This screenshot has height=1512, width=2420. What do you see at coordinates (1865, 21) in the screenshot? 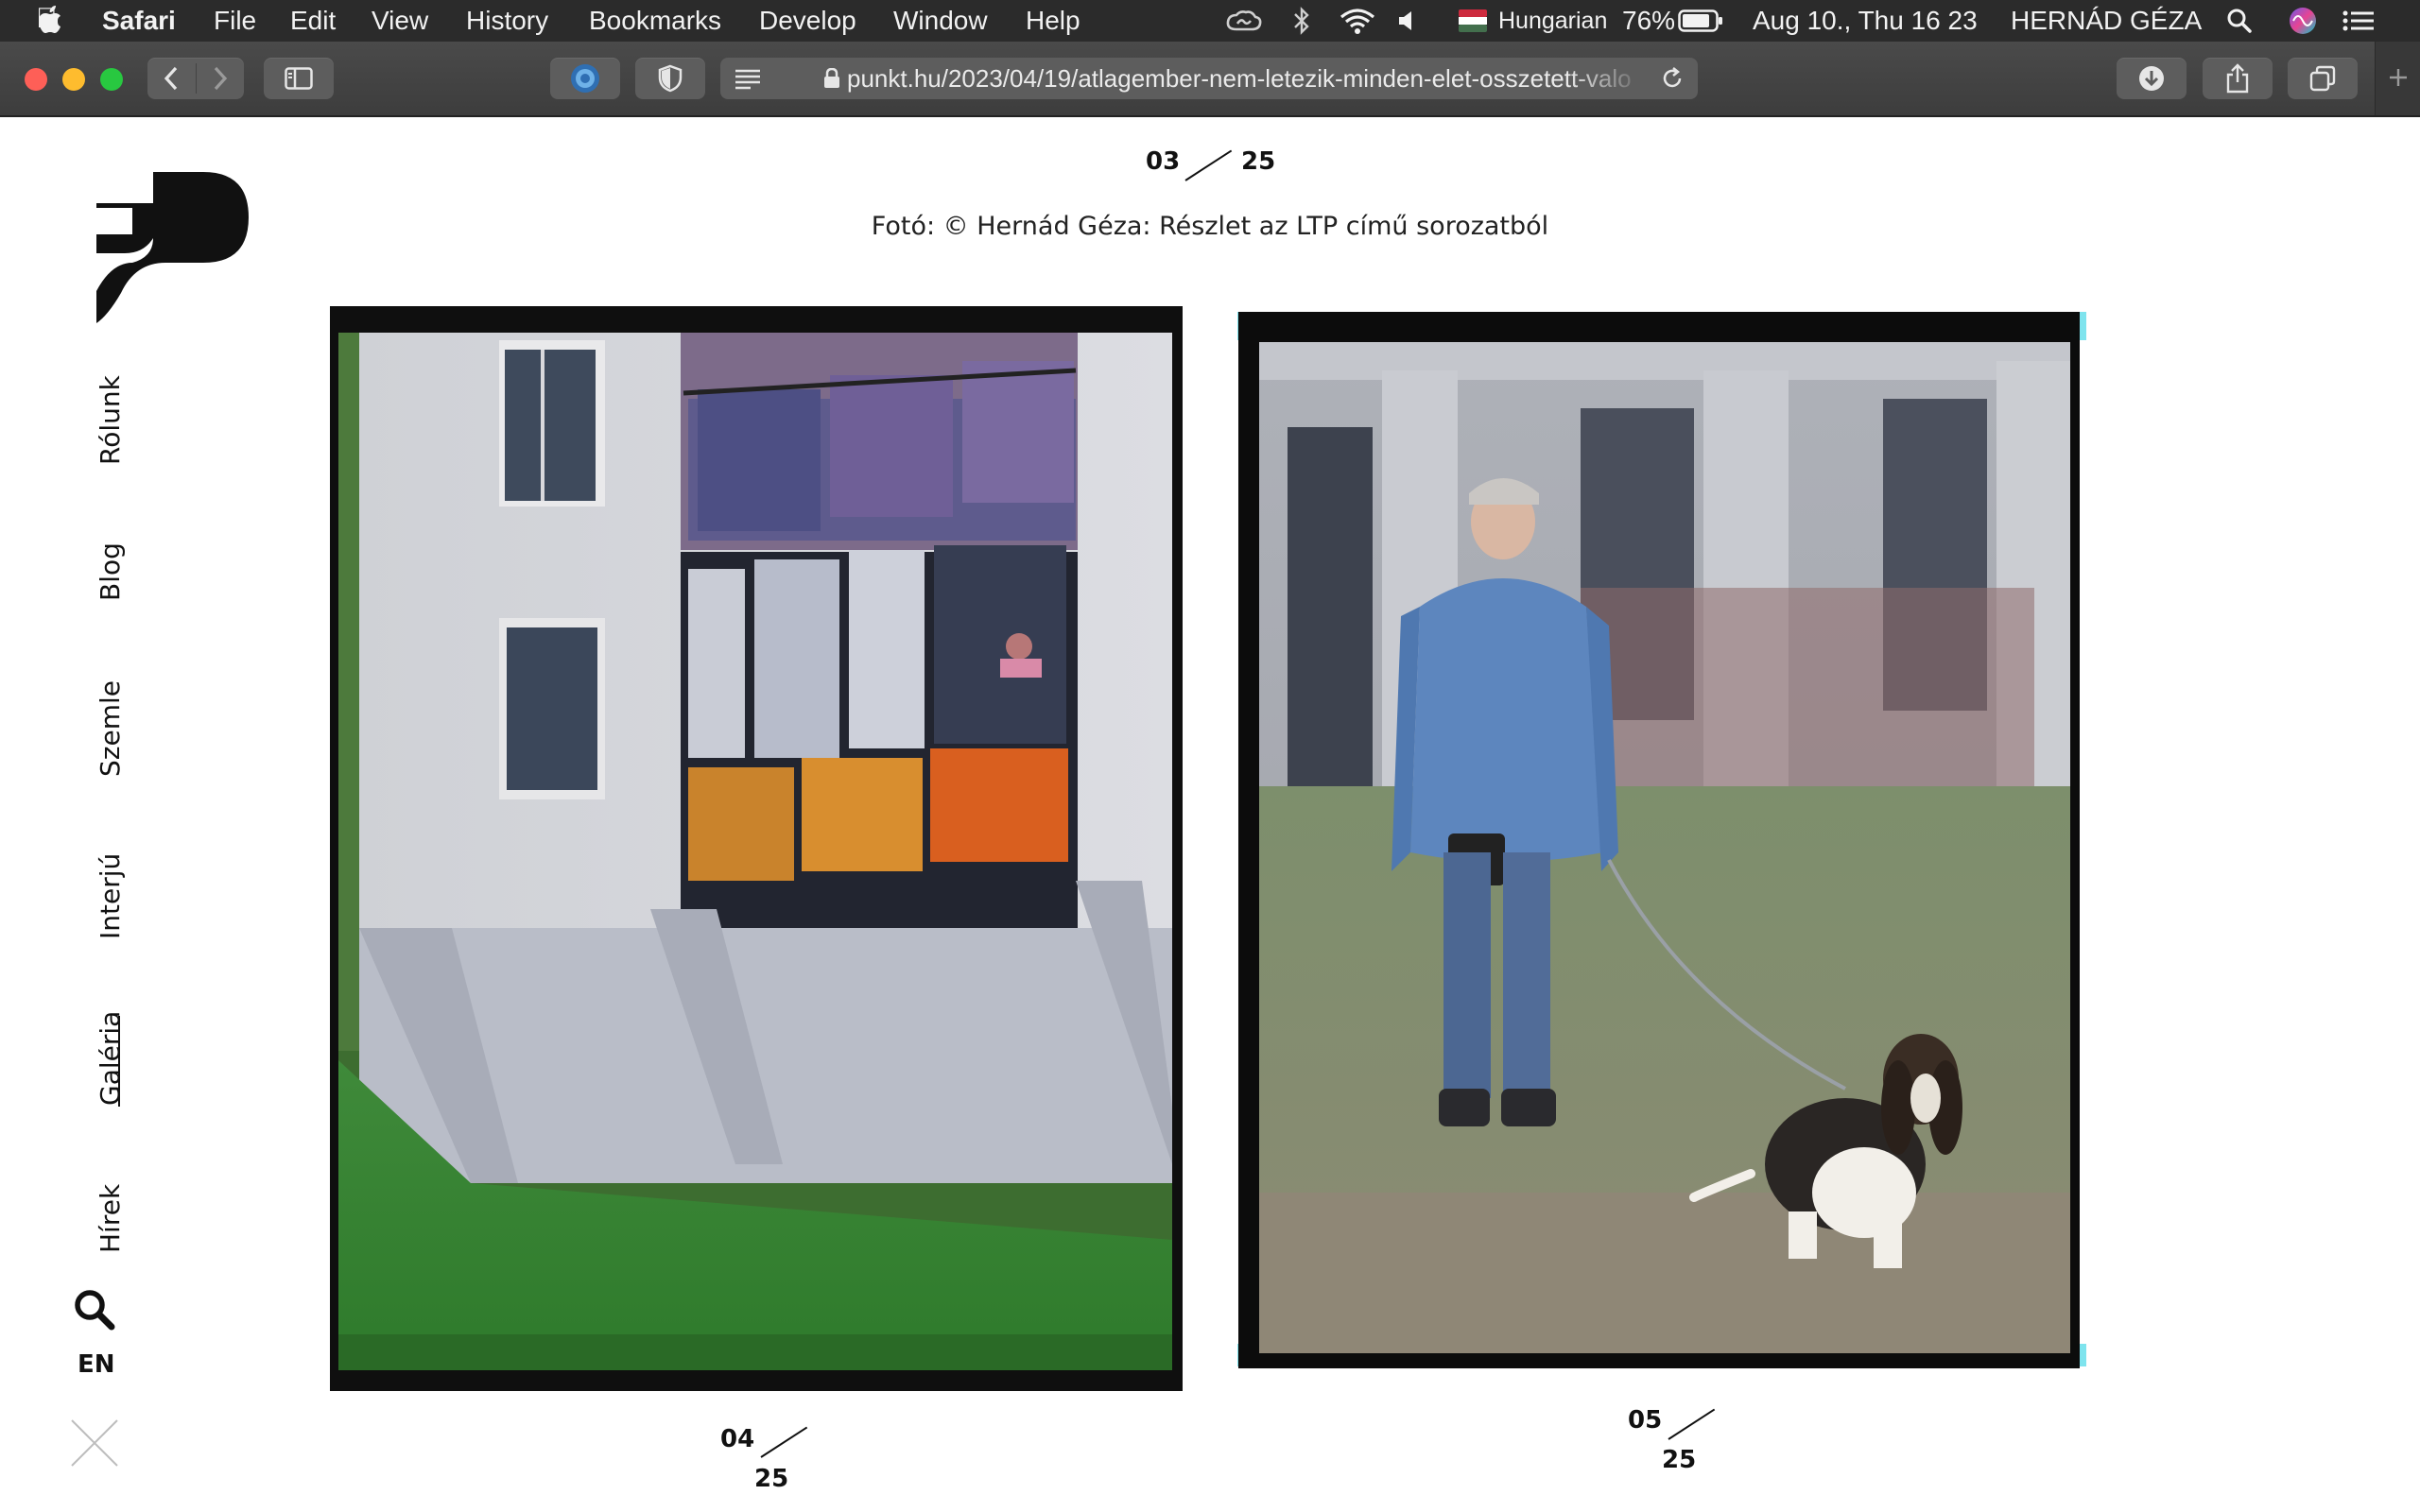
I see `clock: Aug 10., Thu 16 23` at bounding box center [1865, 21].